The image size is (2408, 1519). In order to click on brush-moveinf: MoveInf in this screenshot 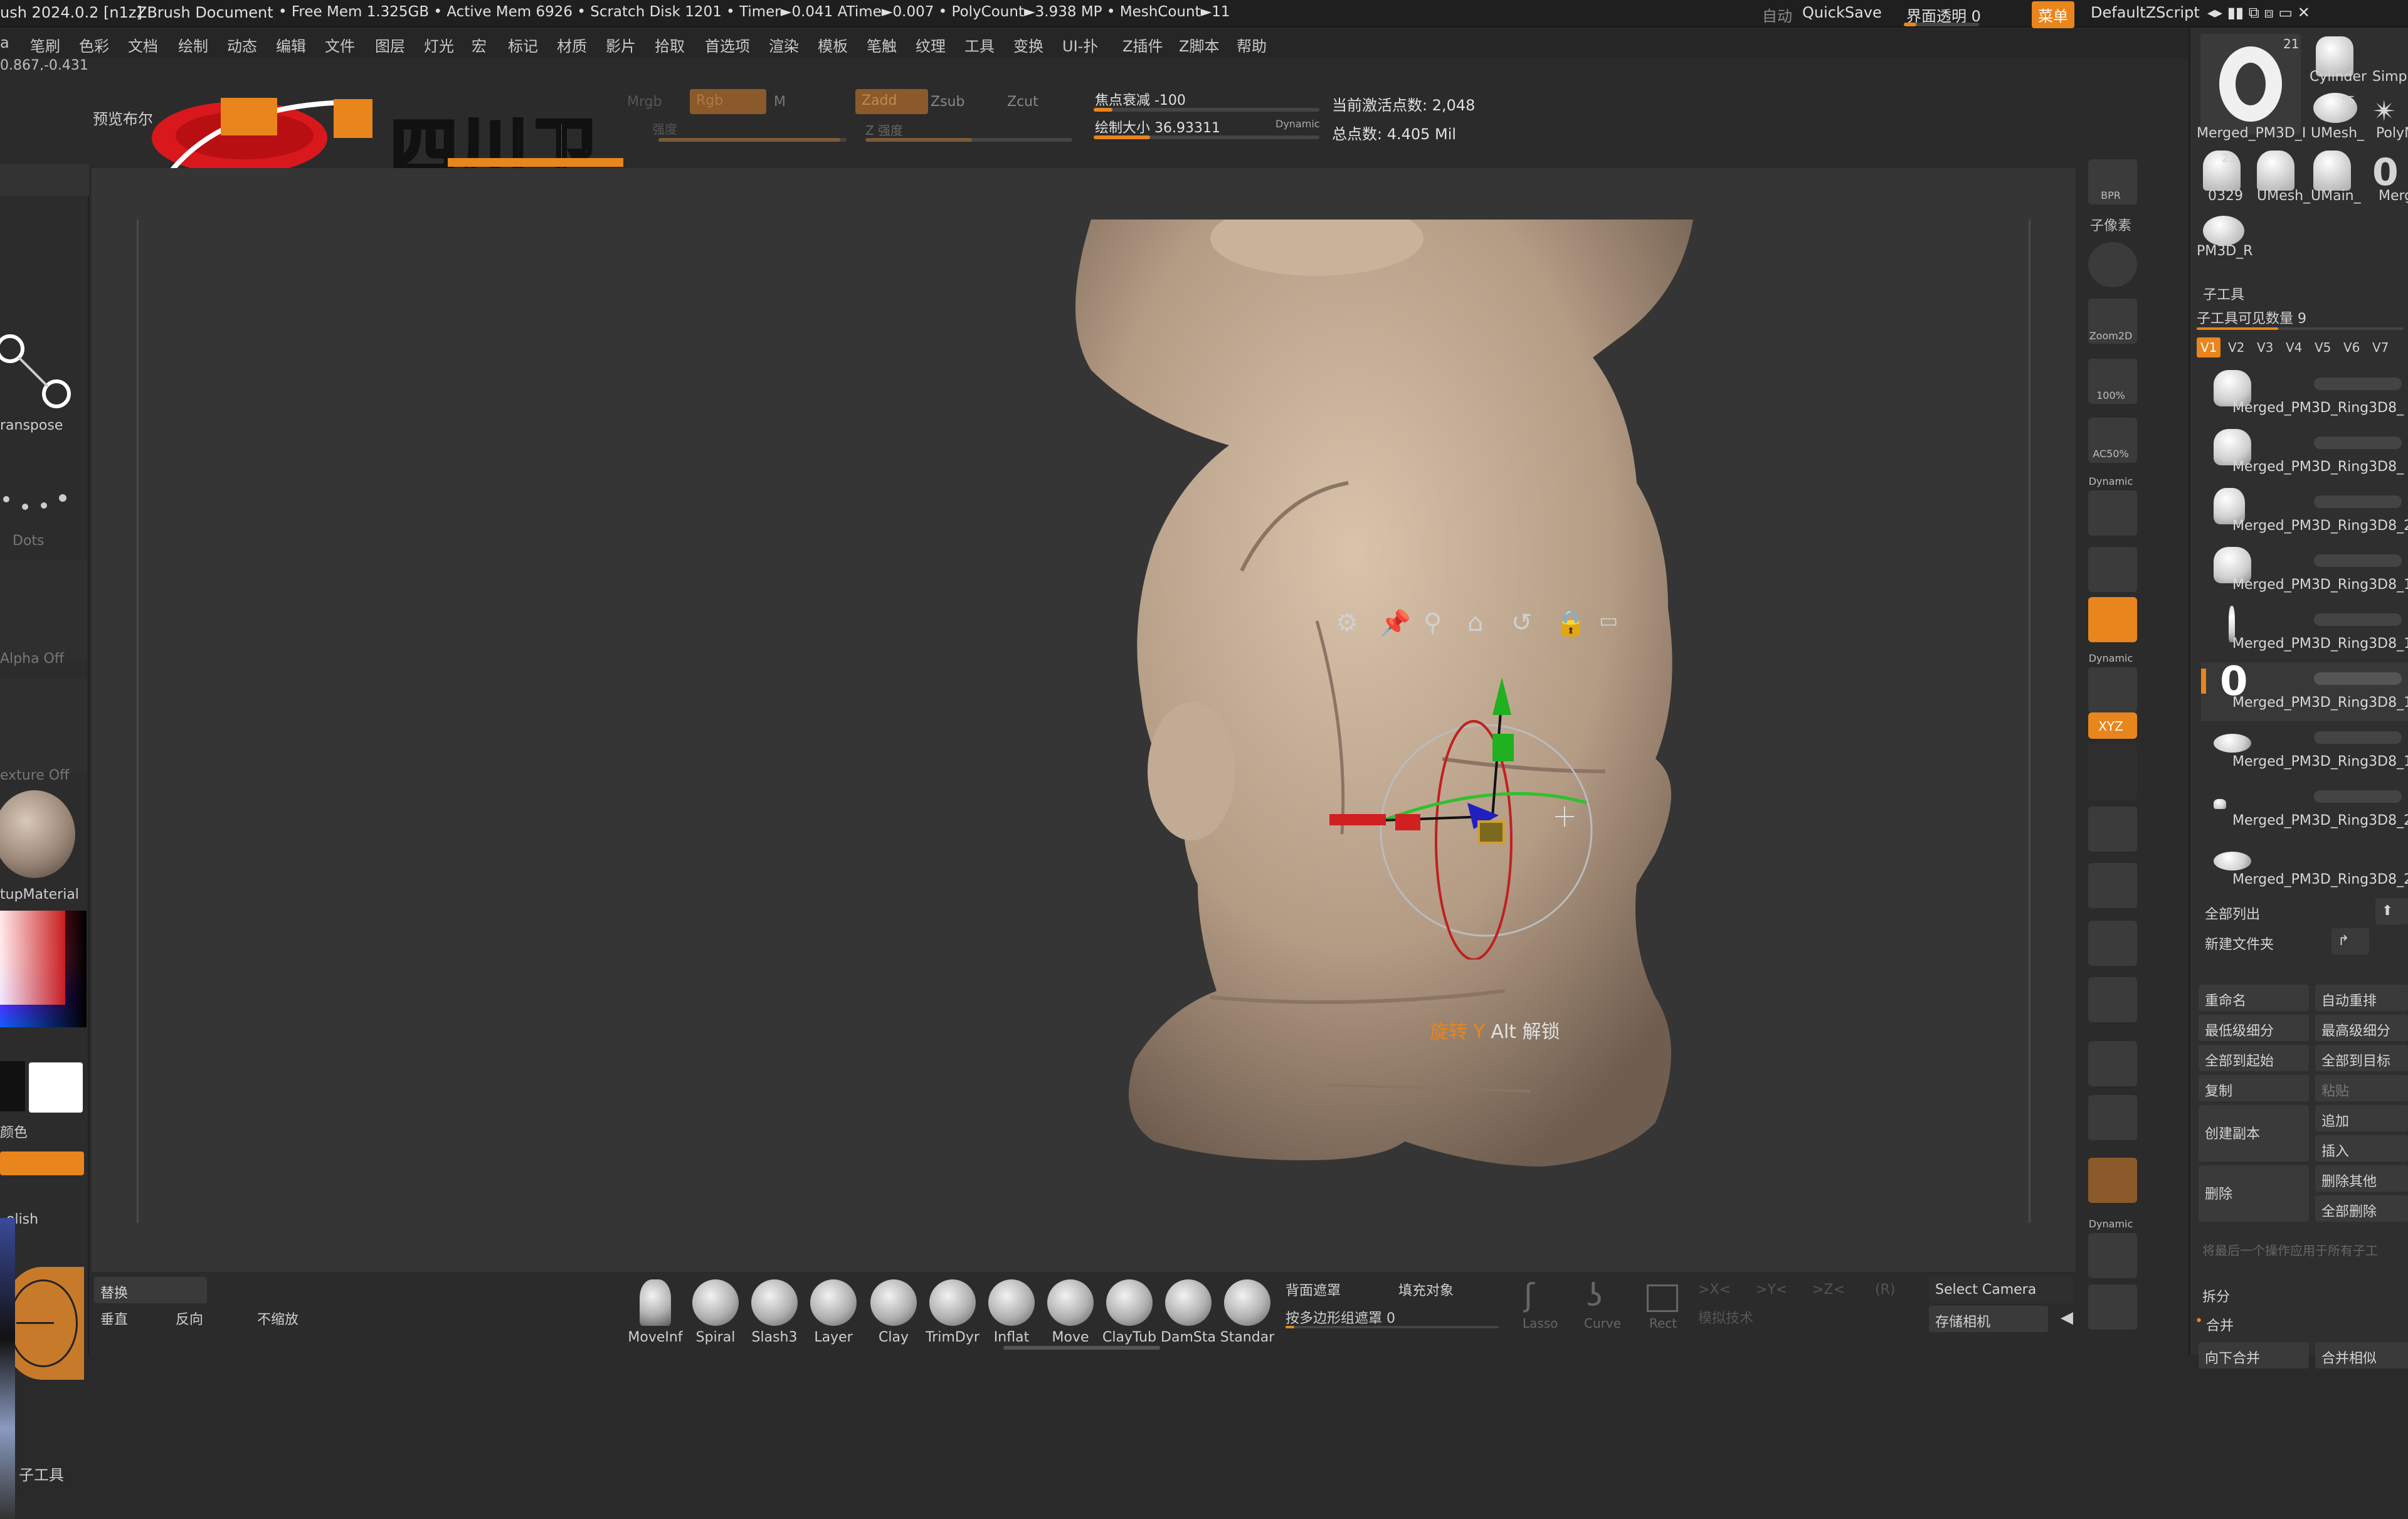, I will do `click(655, 1312)`.